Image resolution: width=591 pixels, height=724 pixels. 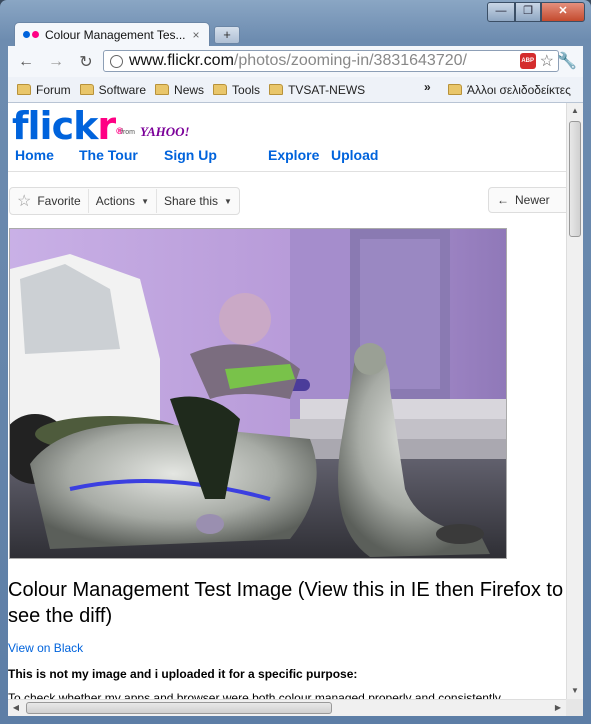 I want to click on bookmark-folder-tools: Tools, so click(x=236, y=90).